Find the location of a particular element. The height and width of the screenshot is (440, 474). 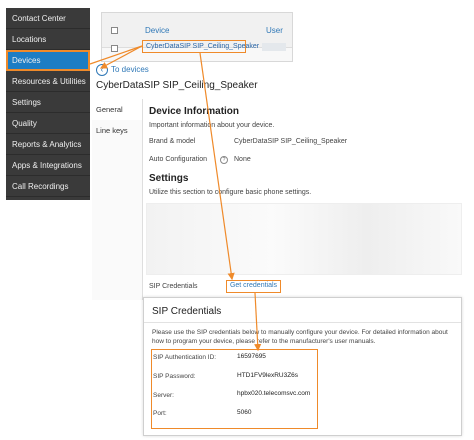

arrow-devices-to-link is located at coordinates (116, 55).